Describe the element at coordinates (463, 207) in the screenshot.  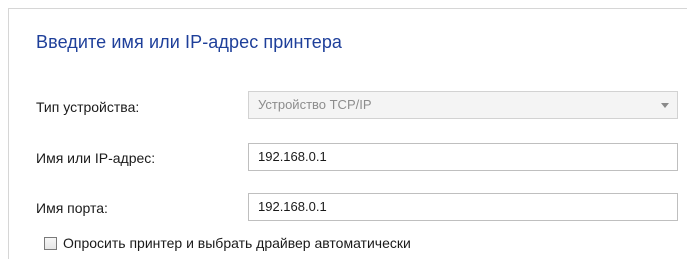
I see `port-input: 192.168.0.1` at that location.